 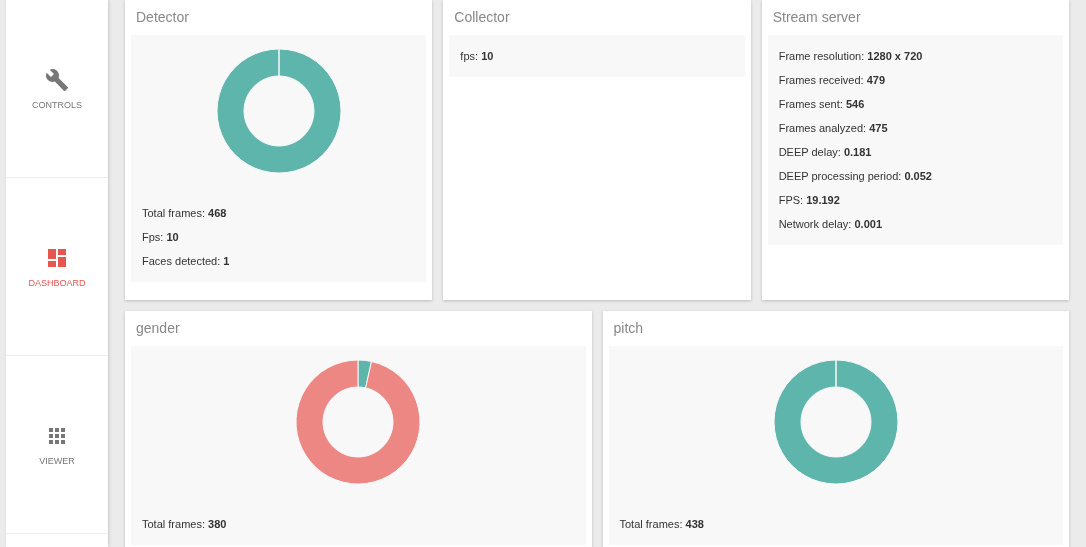 What do you see at coordinates (855, 176) in the screenshot?
I see `stat-text: DEEP processing period: 0.052` at bounding box center [855, 176].